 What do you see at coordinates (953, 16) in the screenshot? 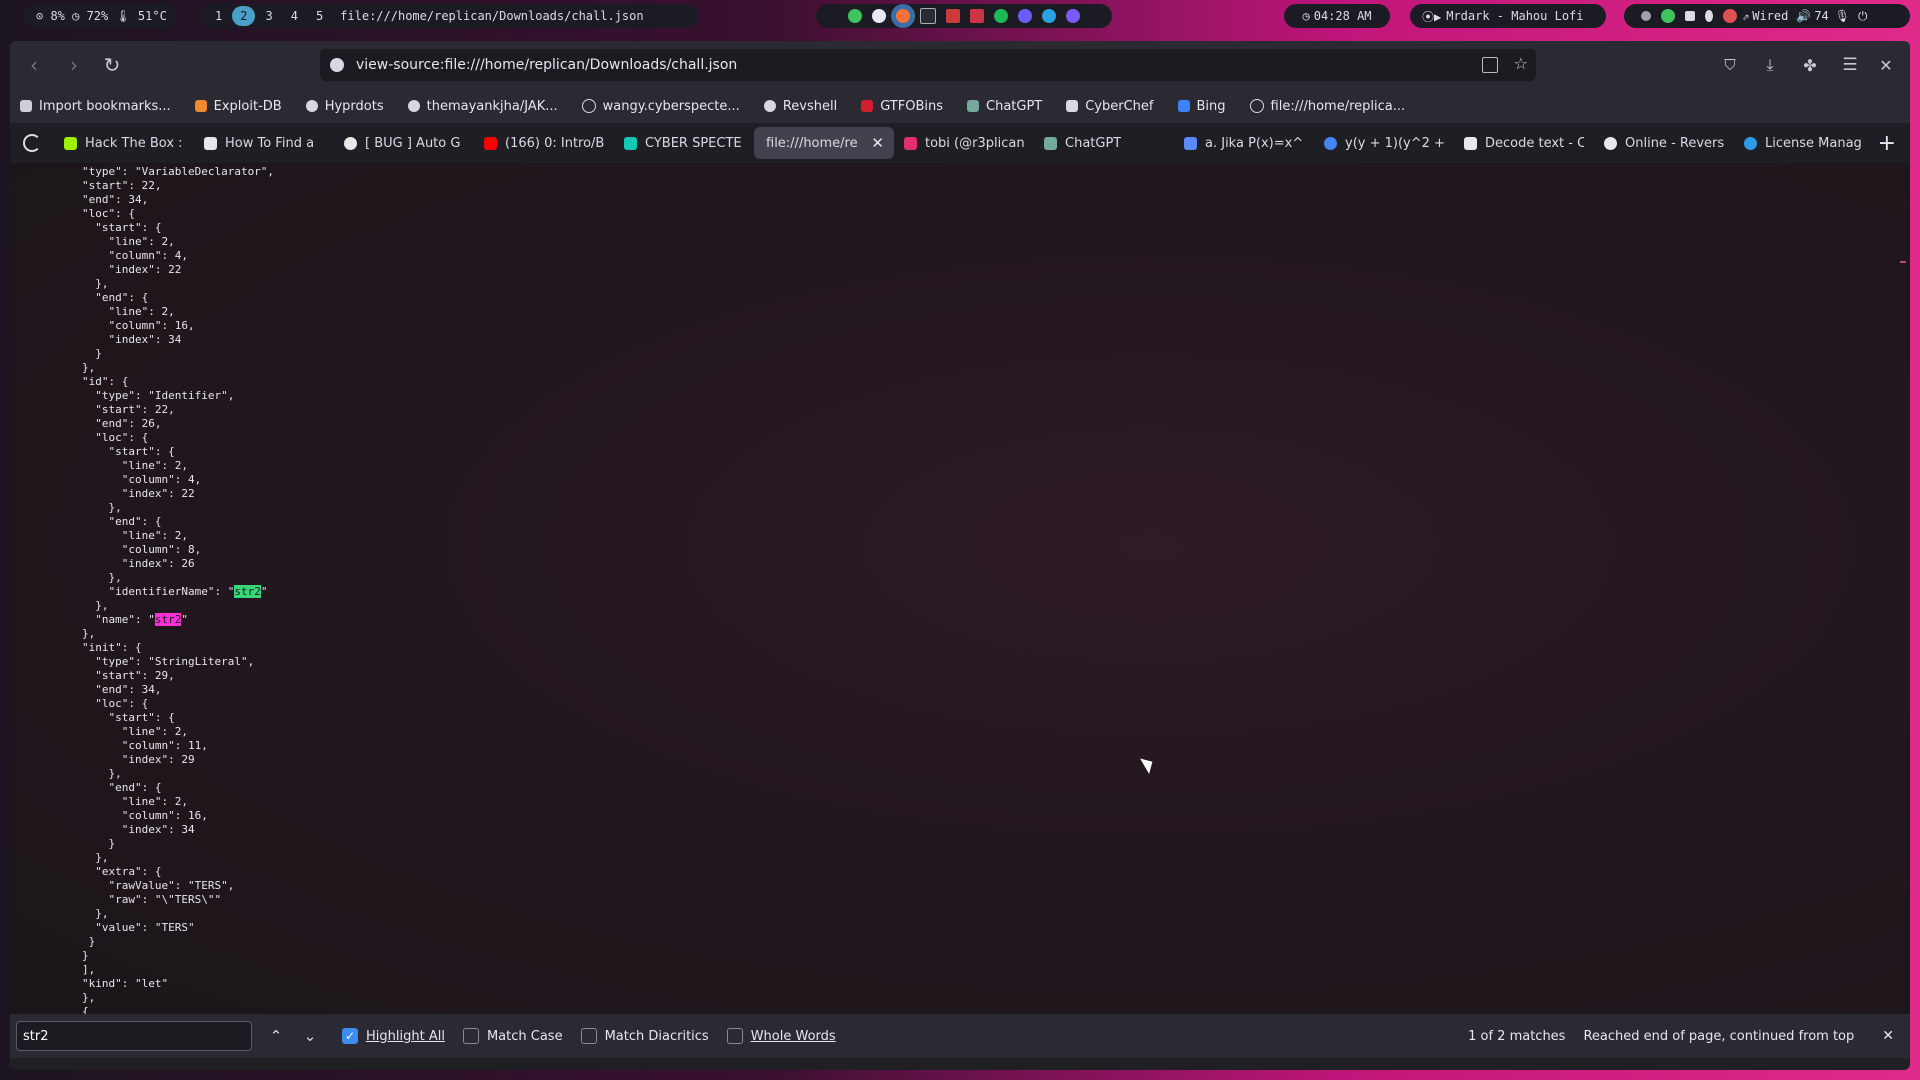
I see `burp-icon` at bounding box center [953, 16].